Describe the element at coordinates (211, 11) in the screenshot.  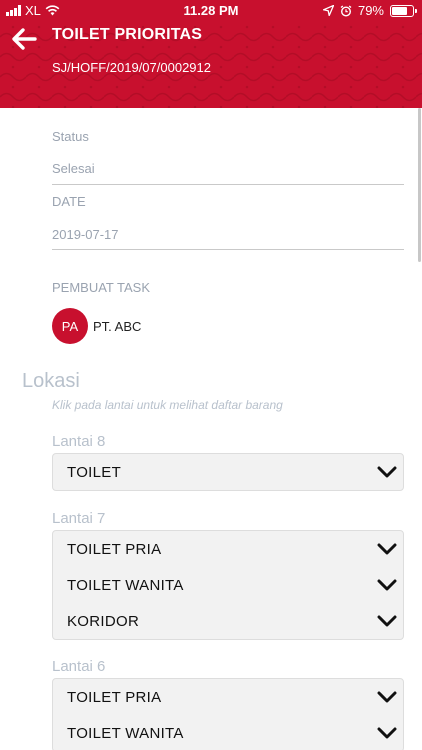
I see `status-bar: XL 11.28 PM 79%` at that location.